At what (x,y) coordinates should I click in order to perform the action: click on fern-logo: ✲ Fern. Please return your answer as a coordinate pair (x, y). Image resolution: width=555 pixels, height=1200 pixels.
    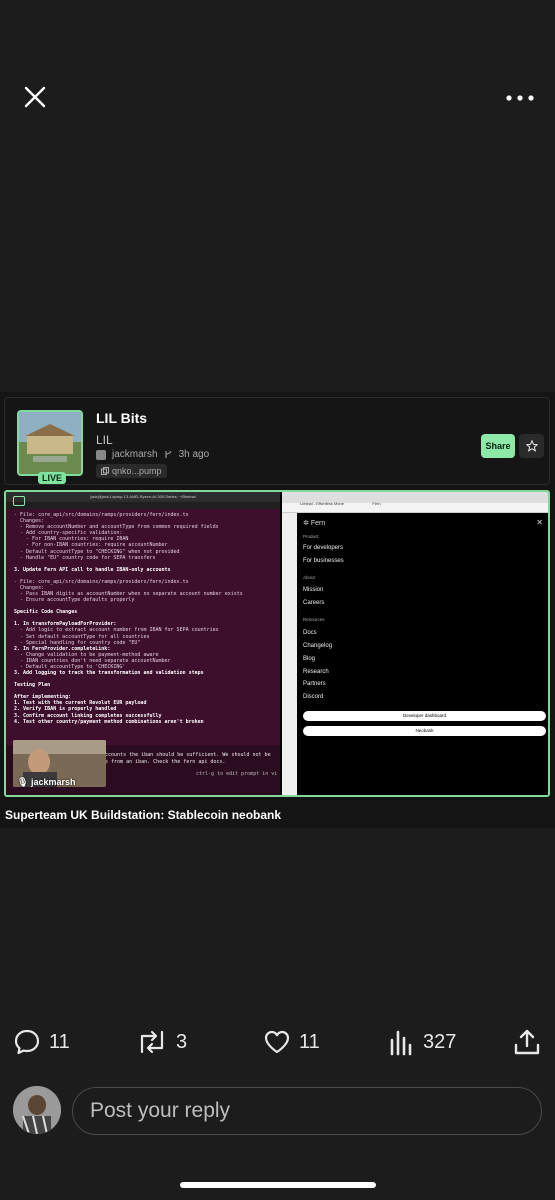
    Looking at the image, I should click on (314, 523).